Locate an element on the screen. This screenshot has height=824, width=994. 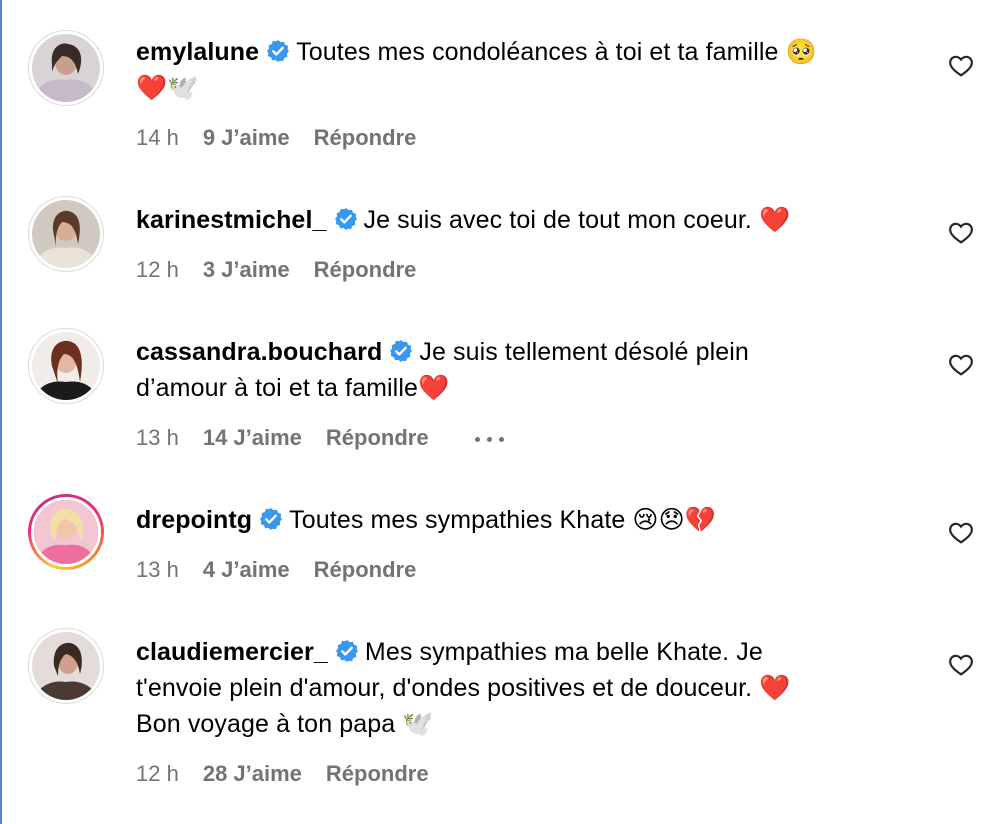
comment-username: claudiemercier_ is located at coordinates (232, 652).